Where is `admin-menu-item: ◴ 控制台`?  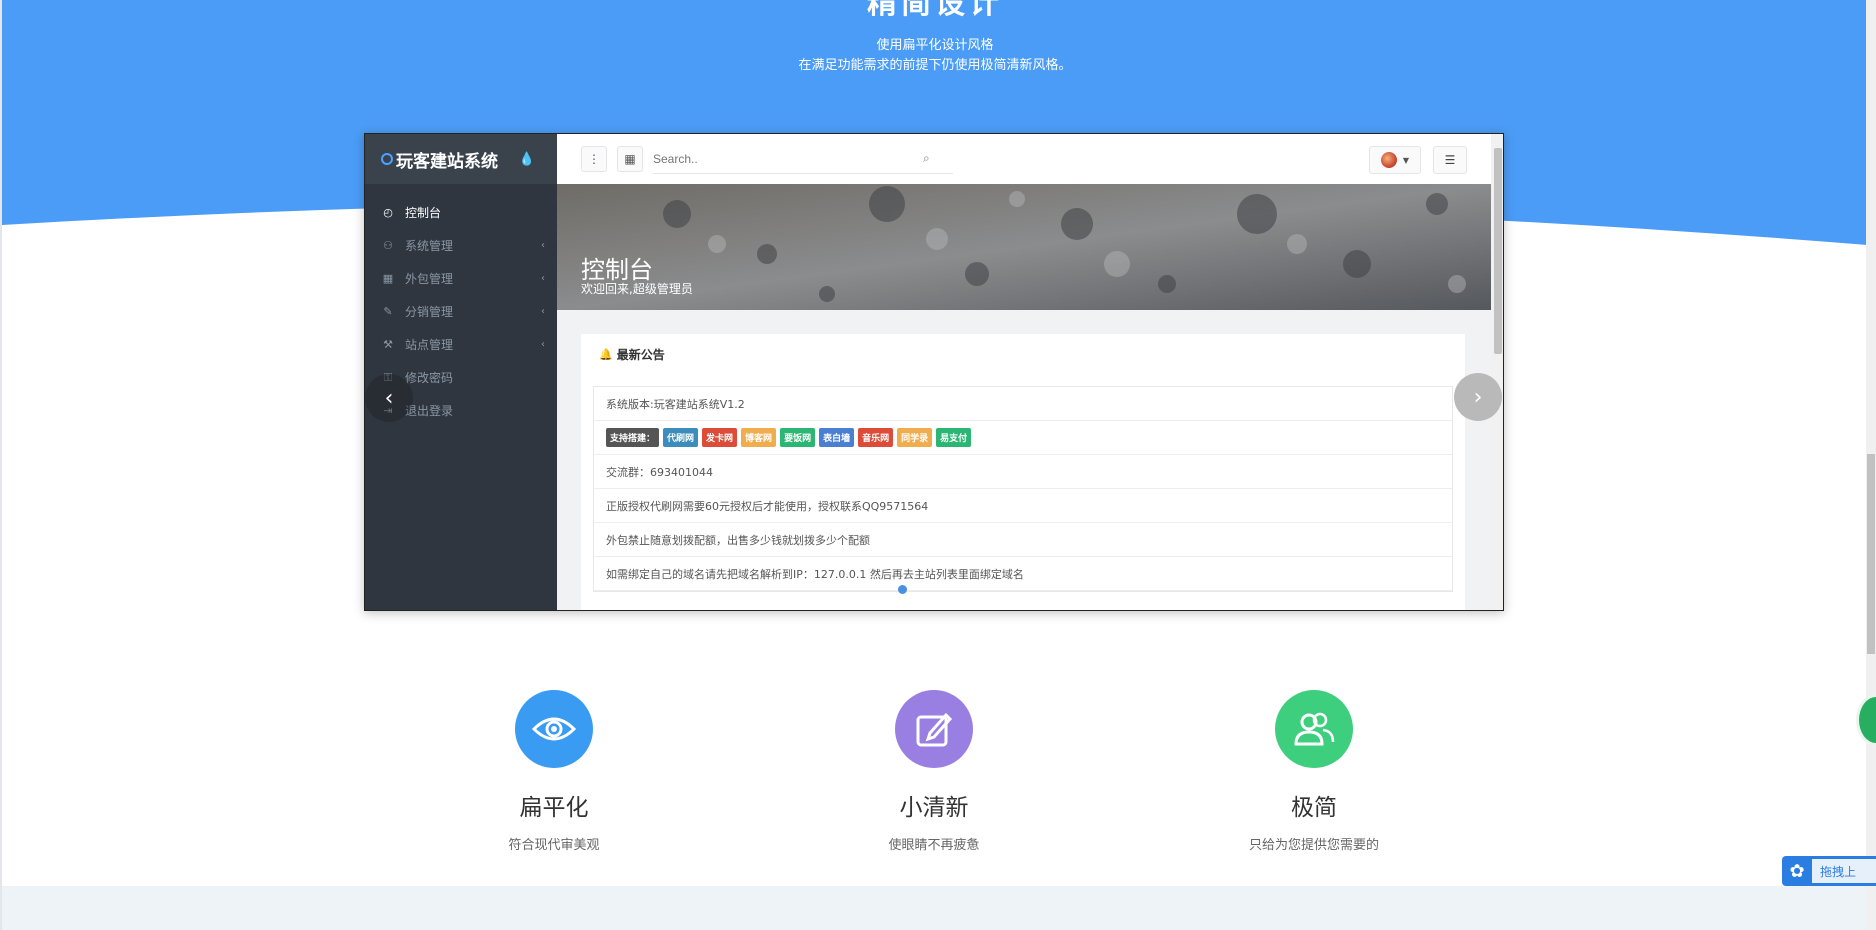
admin-menu-item: ◴ 控制台 is located at coordinates (461, 212).